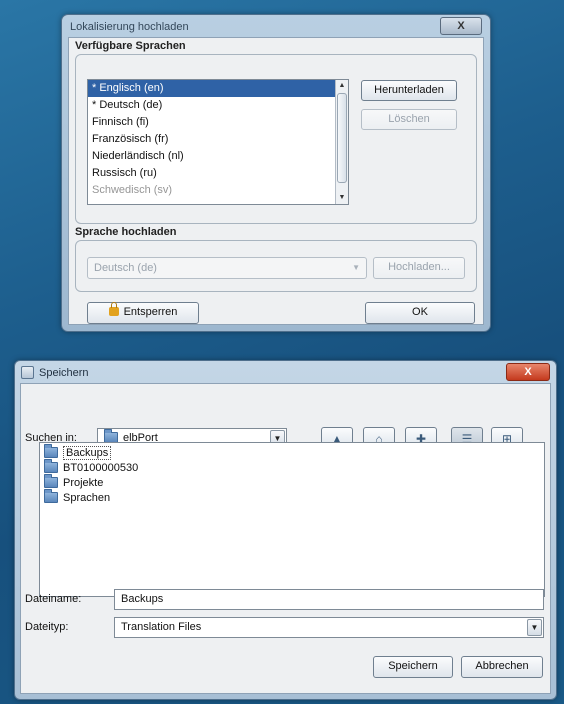 The width and height of the screenshot is (564, 704). Describe the element at coordinates (113, 309) in the screenshot. I see `lock-icon` at that location.